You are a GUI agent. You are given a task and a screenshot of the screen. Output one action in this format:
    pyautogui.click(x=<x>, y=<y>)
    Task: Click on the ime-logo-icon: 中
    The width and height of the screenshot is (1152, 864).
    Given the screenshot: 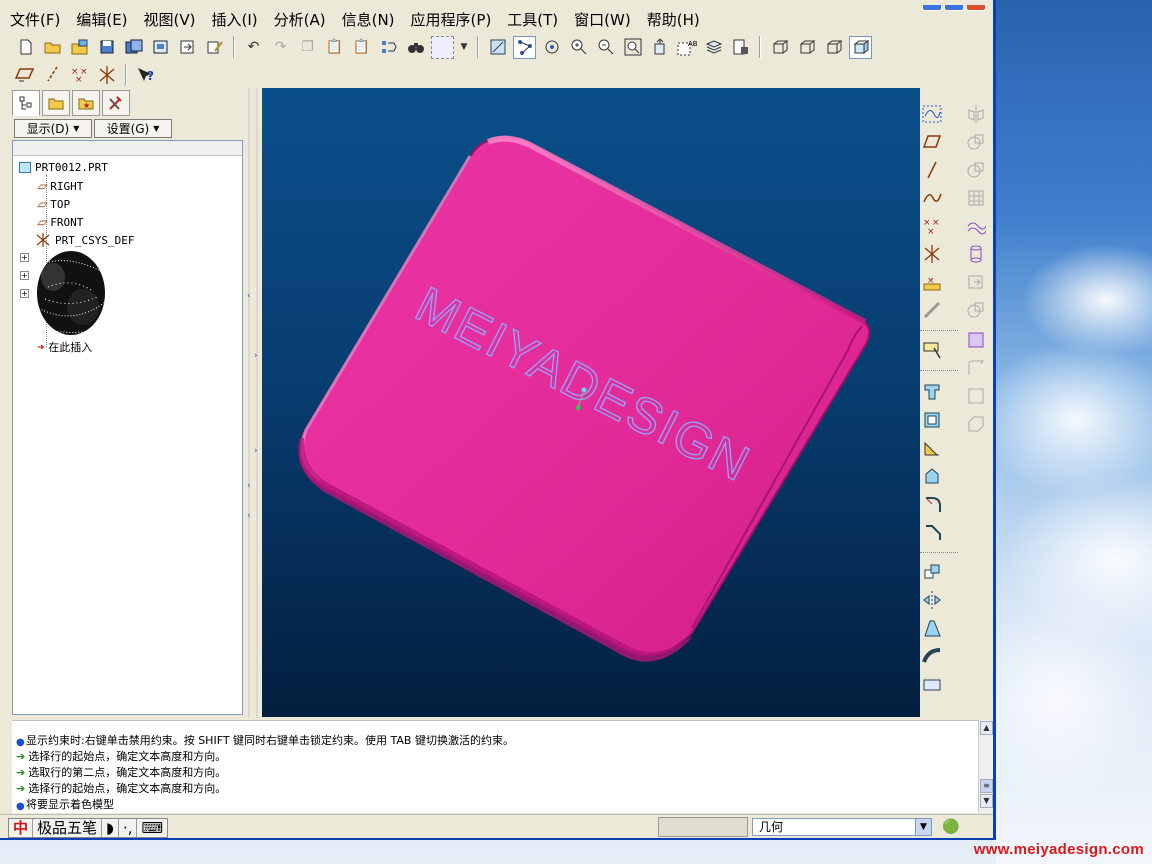 What is the action you would take?
    pyautogui.click(x=21, y=828)
    